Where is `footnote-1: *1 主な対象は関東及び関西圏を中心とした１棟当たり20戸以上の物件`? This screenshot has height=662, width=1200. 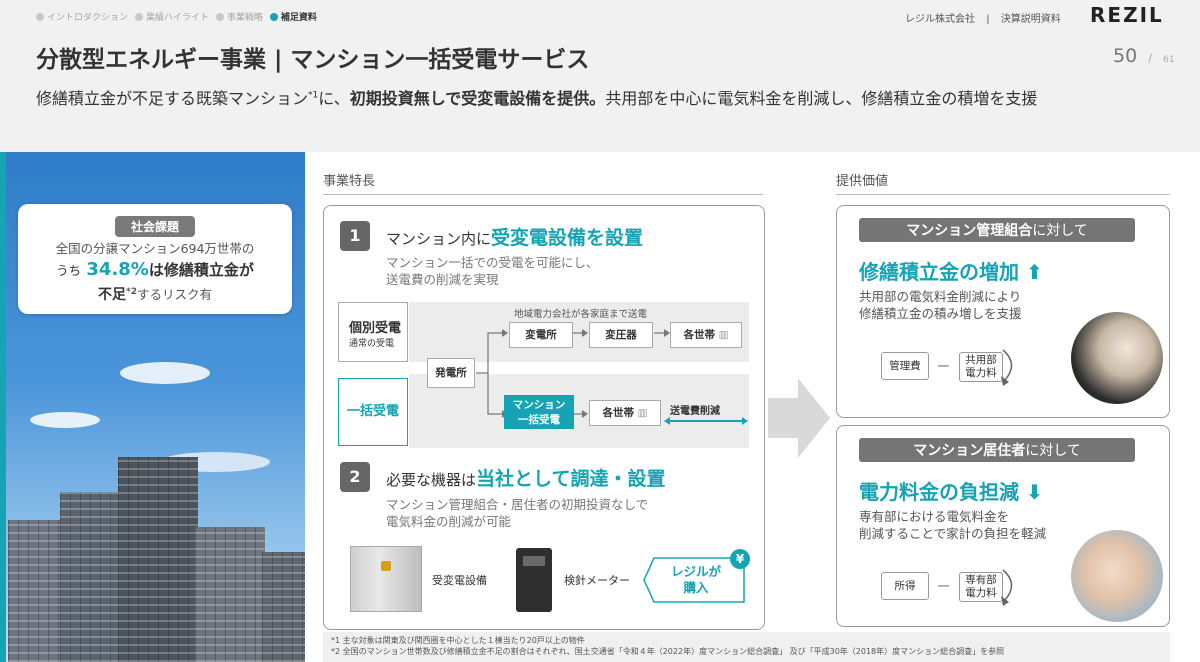 footnote-1: *1 主な対象は関東及び関西圏を中心とした１棟当たり20戸以上の物件 is located at coordinates (458, 640).